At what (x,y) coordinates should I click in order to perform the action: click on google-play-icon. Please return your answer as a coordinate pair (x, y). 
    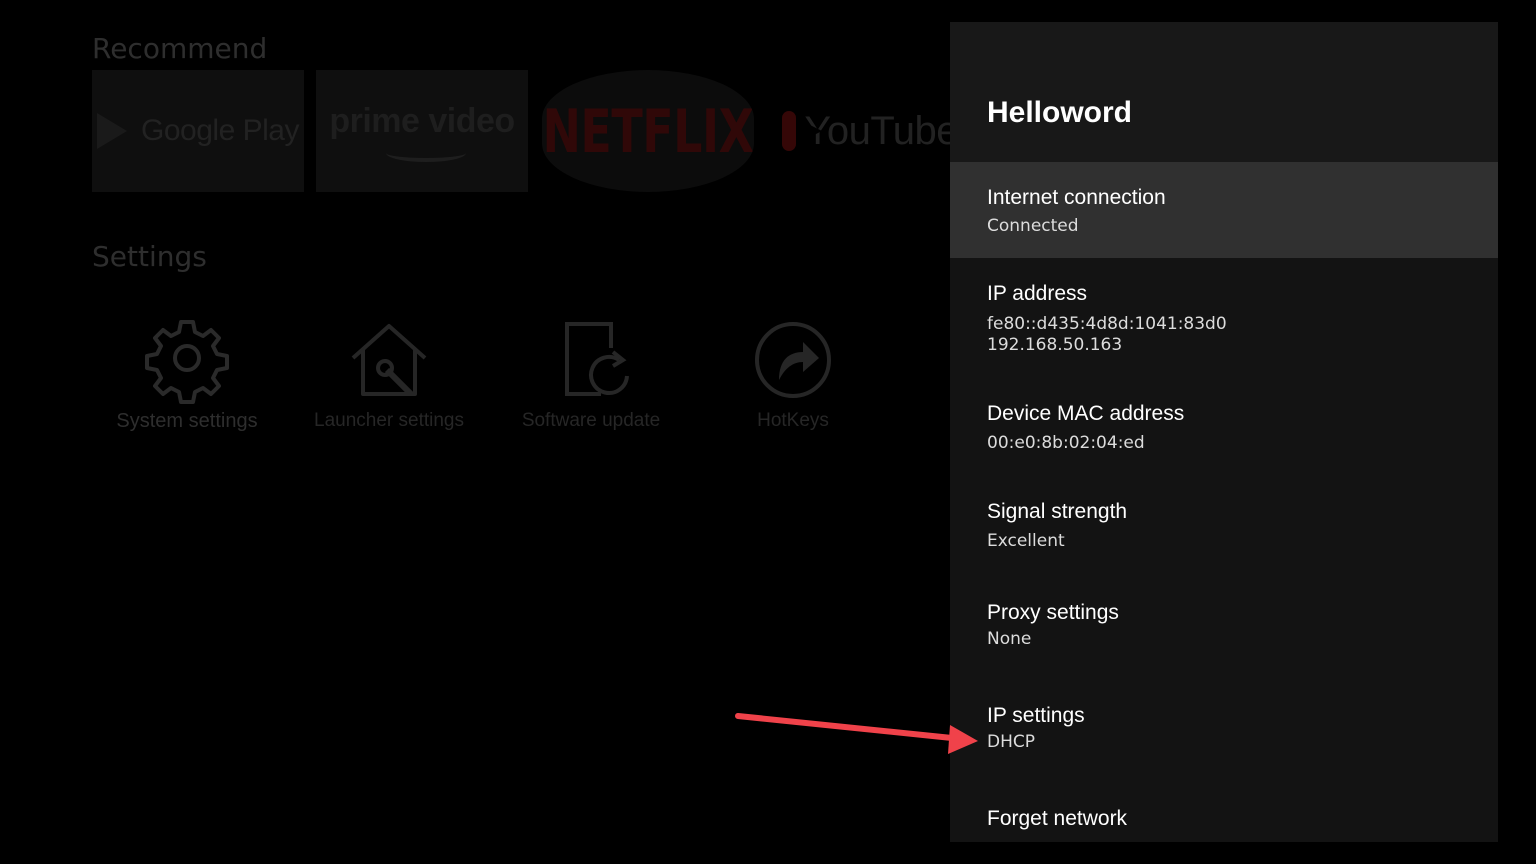
    Looking at the image, I should click on (112, 131).